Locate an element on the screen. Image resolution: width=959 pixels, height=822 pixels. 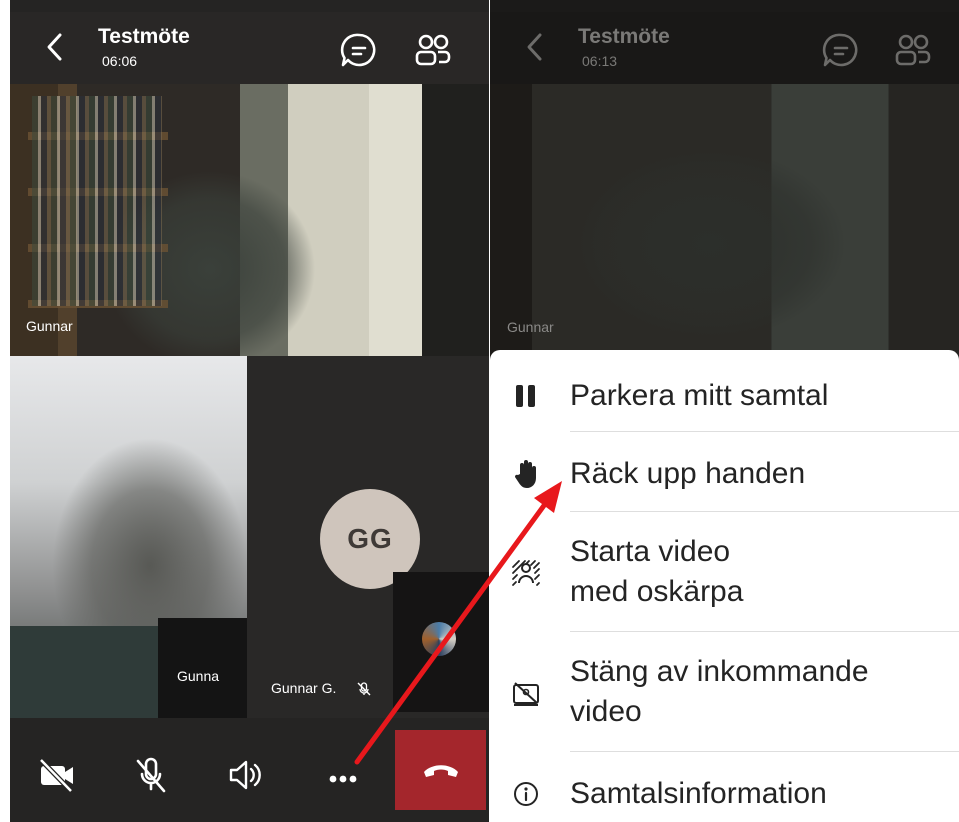
camera-toggle-button is located at coordinates (57, 775).